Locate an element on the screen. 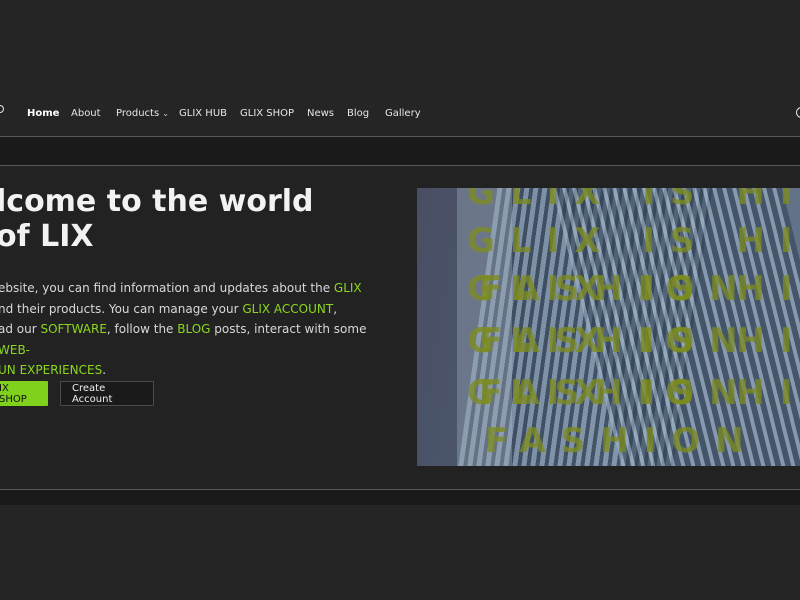 The width and height of the screenshot is (800, 600). create-account-button: Create Account is located at coordinates (107, 393).